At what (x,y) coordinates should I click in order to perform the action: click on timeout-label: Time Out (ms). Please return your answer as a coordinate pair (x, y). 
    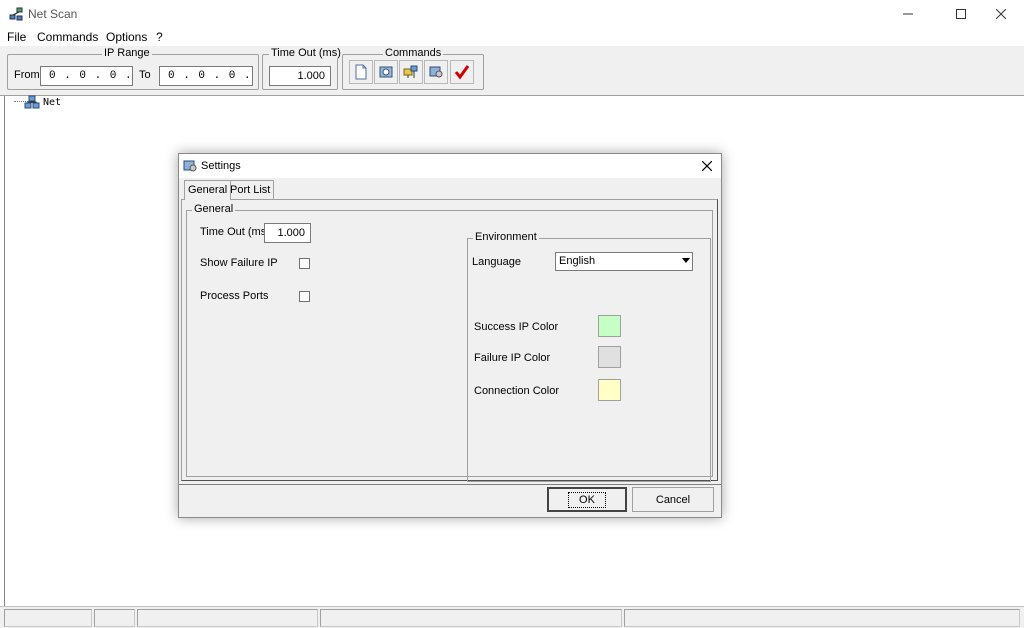
    Looking at the image, I should click on (235, 232).